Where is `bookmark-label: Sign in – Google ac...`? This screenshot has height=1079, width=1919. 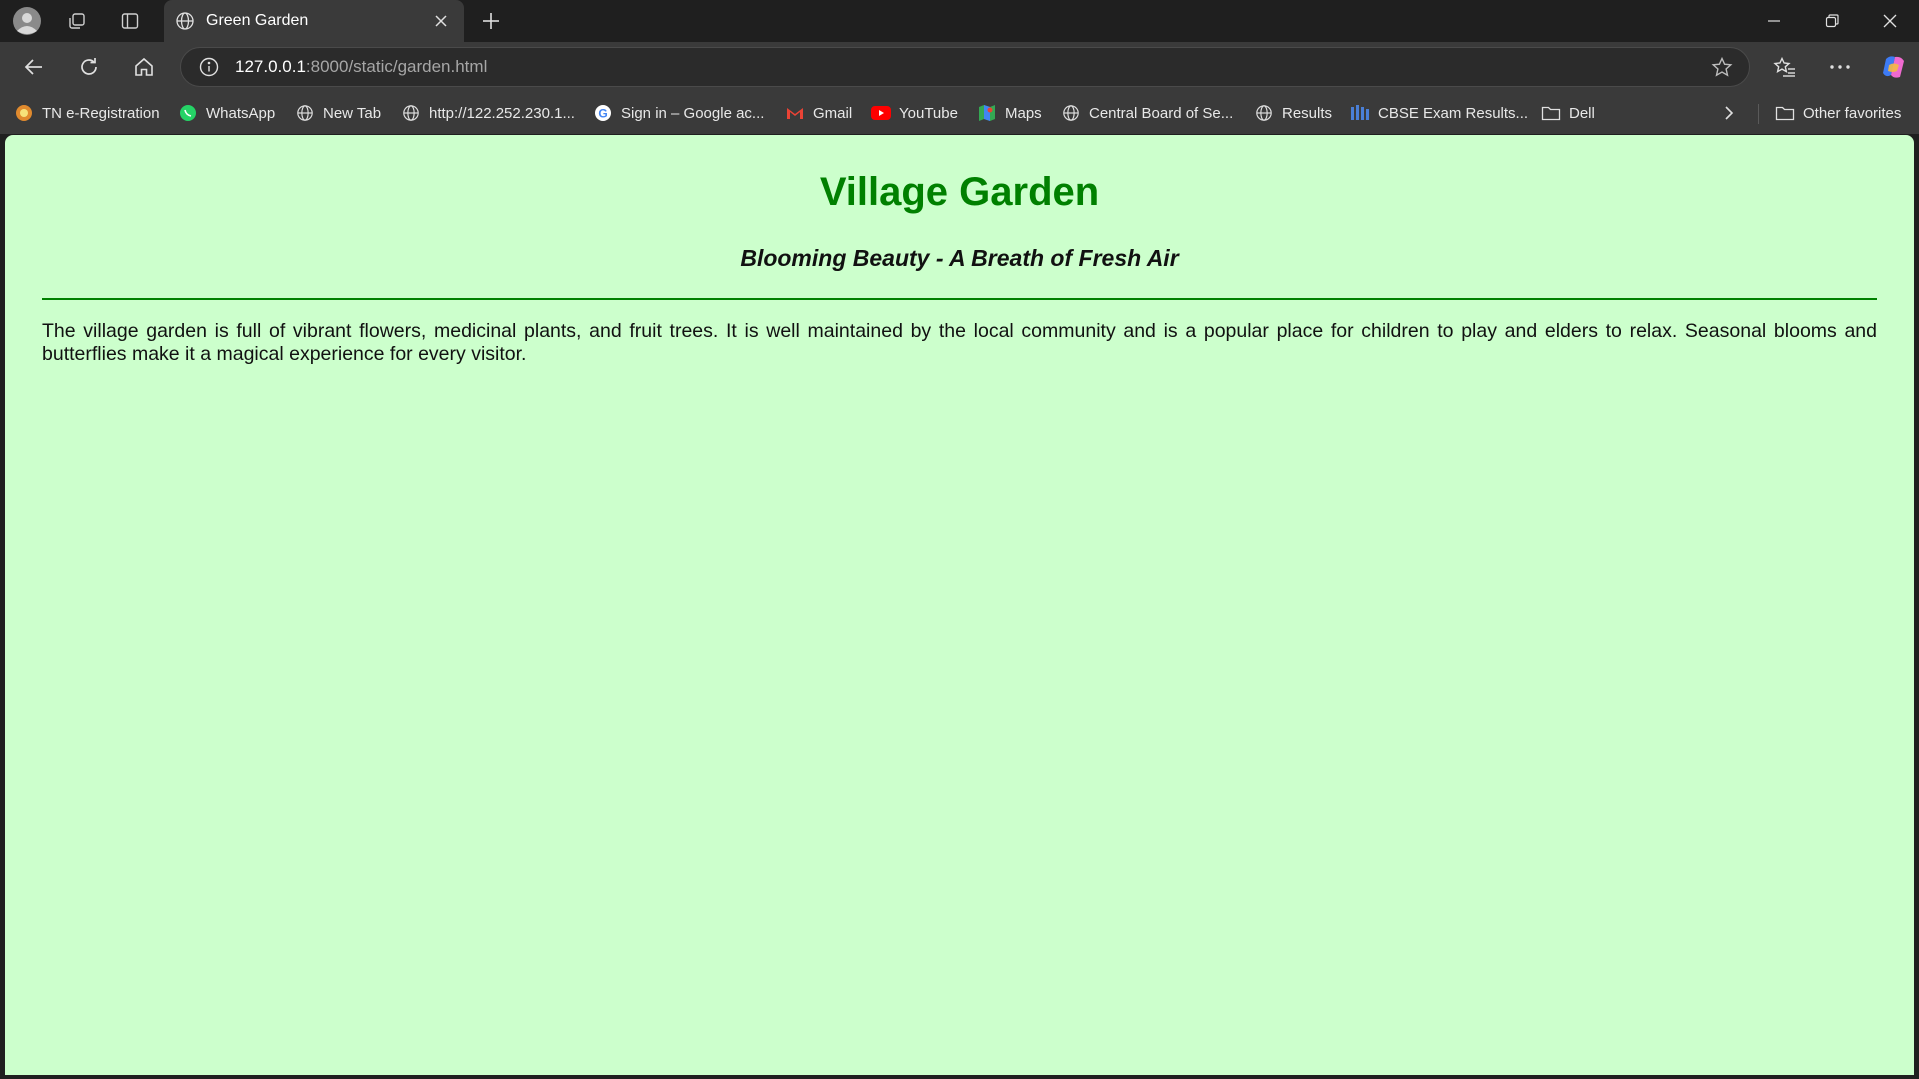
bookmark-label: Sign in – Google ac... is located at coordinates (693, 113).